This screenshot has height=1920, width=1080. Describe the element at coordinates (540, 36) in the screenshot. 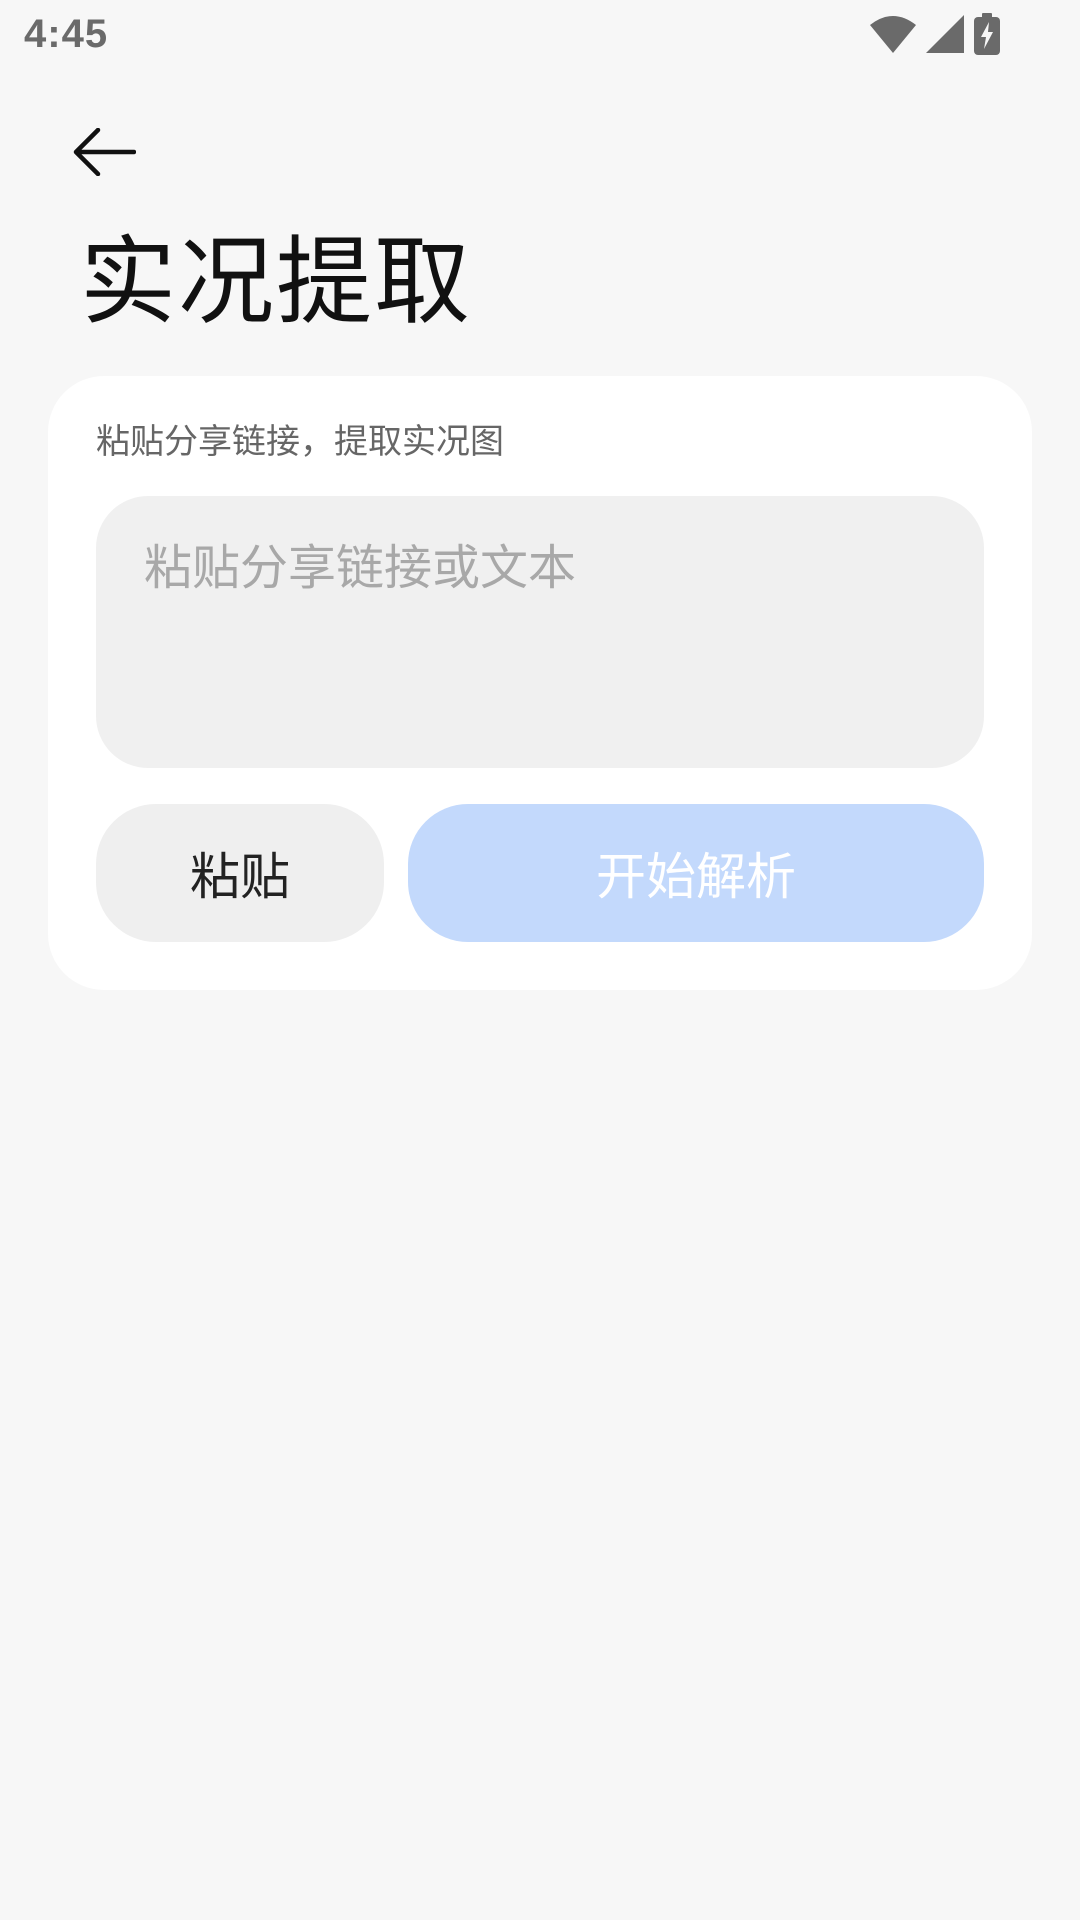

I see `status-bar: 4:45` at that location.